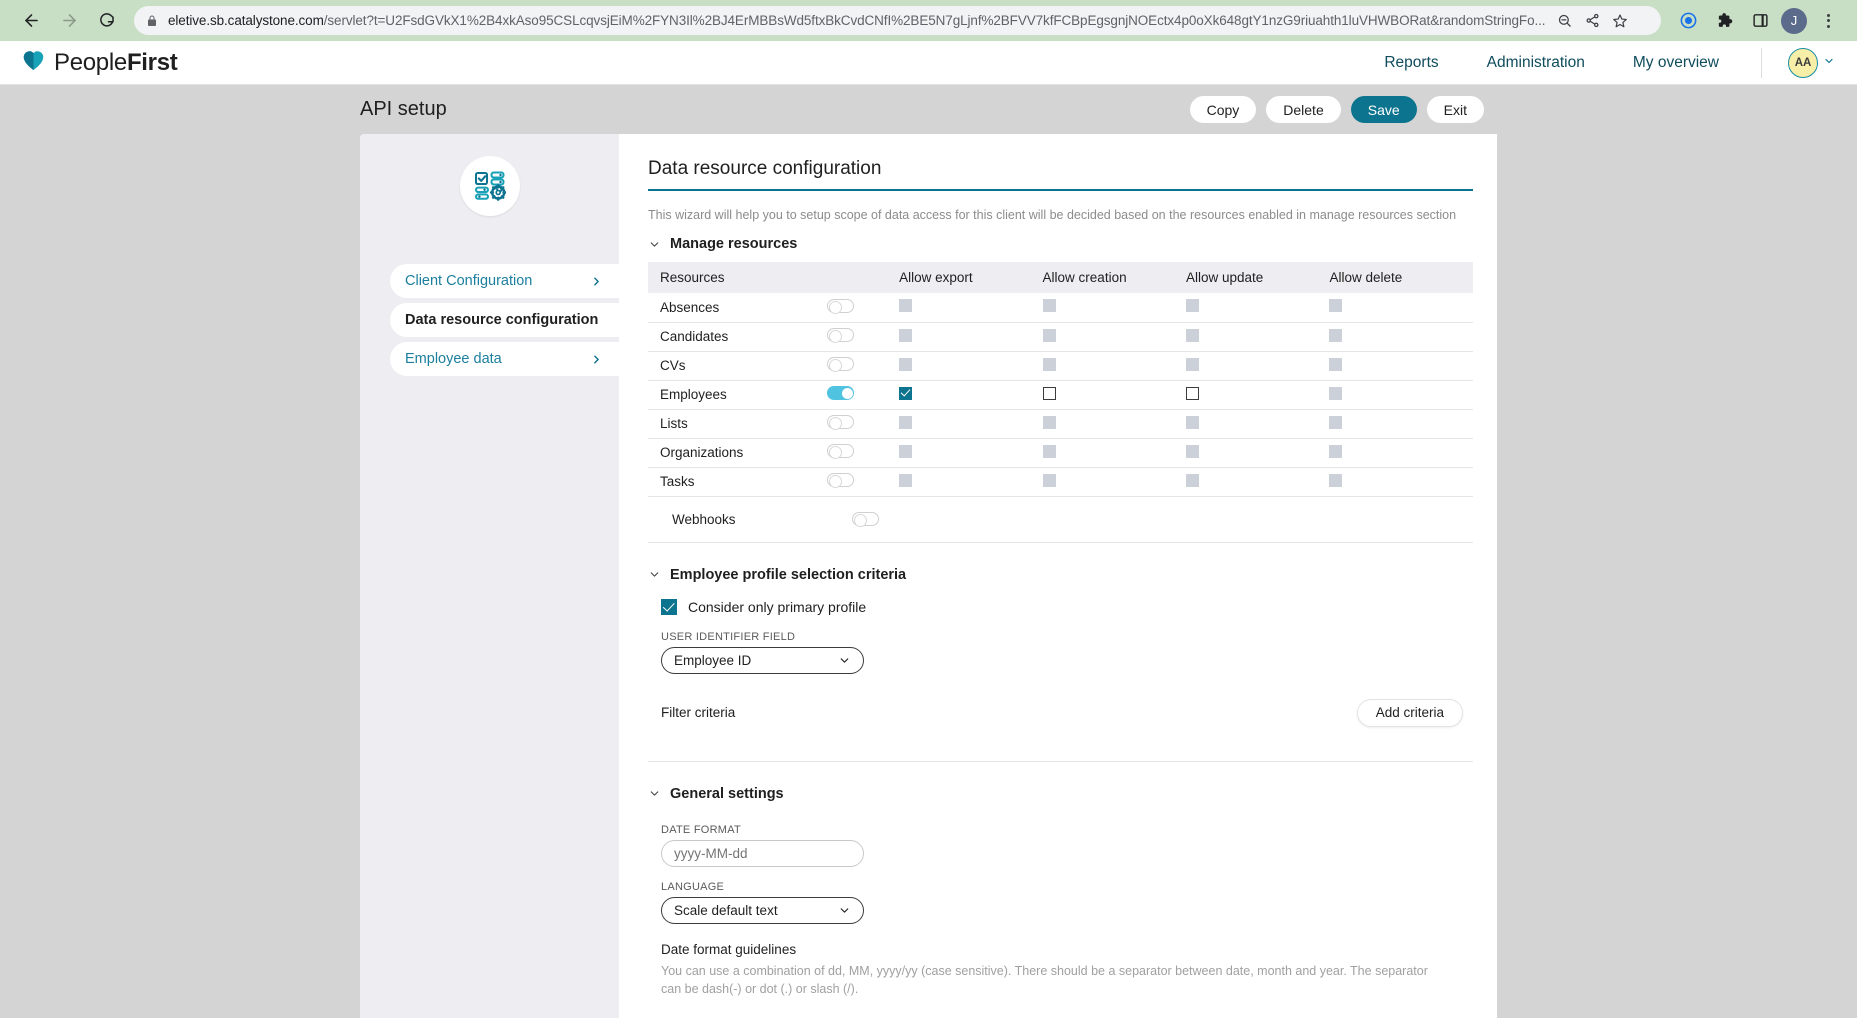  Describe the element at coordinates (738, 308) in the screenshot. I see `resource-name-cell: Absences` at that location.